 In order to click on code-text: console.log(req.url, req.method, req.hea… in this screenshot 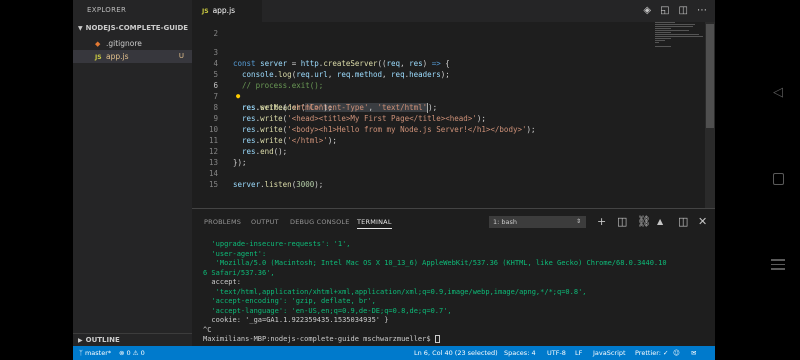, I will do `click(346, 74)`.